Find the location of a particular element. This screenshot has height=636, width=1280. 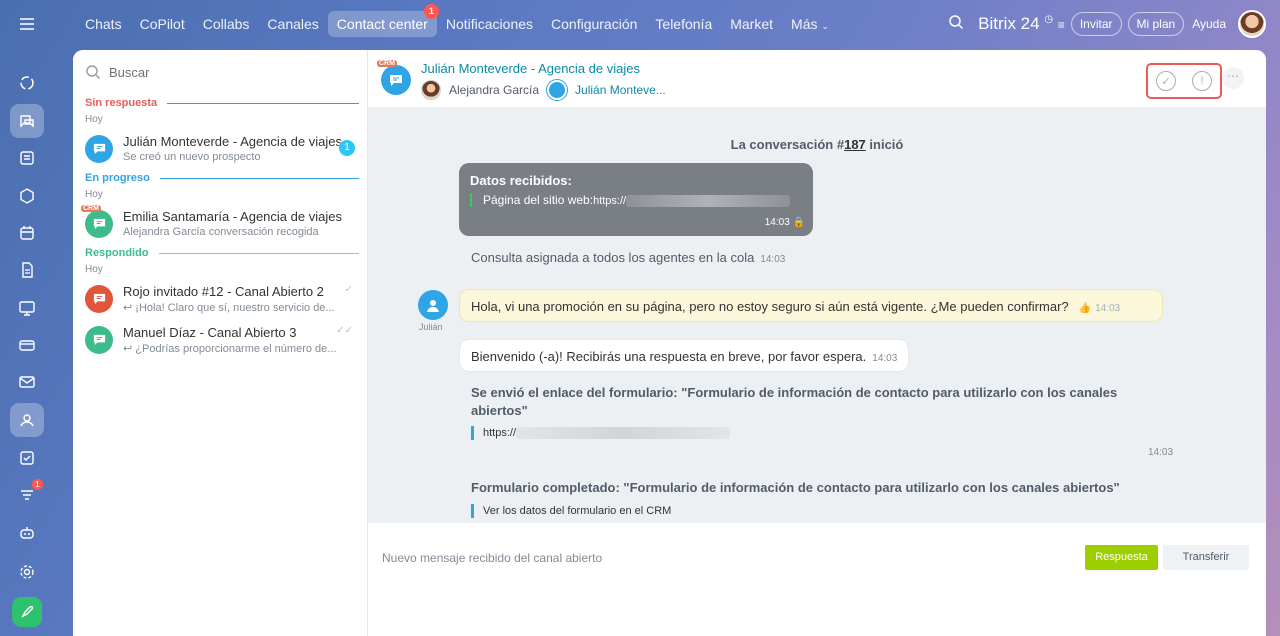

hexagon-icon is located at coordinates (27, 196).